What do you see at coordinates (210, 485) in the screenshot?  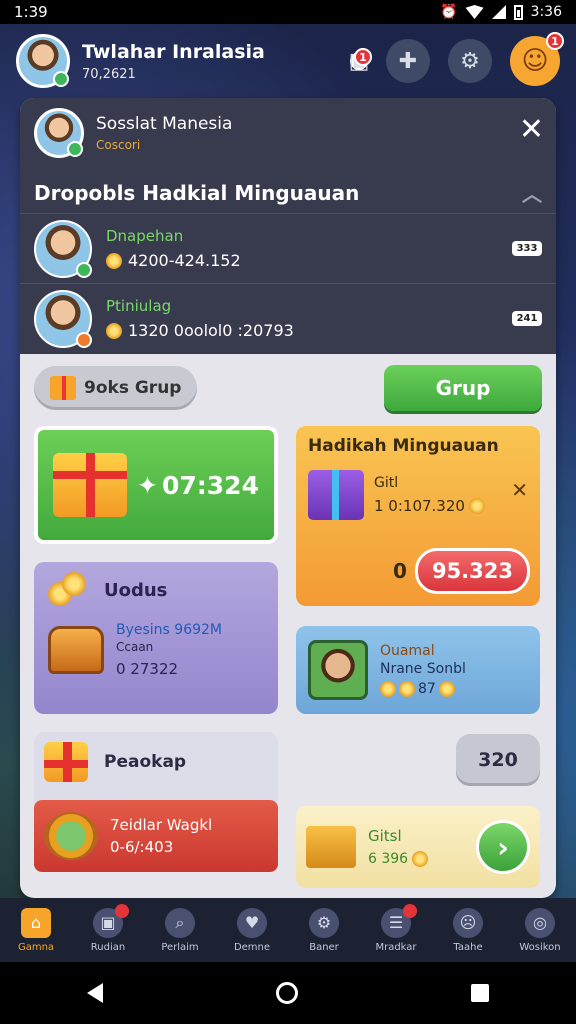 I see `timer-value: 07:324` at bounding box center [210, 485].